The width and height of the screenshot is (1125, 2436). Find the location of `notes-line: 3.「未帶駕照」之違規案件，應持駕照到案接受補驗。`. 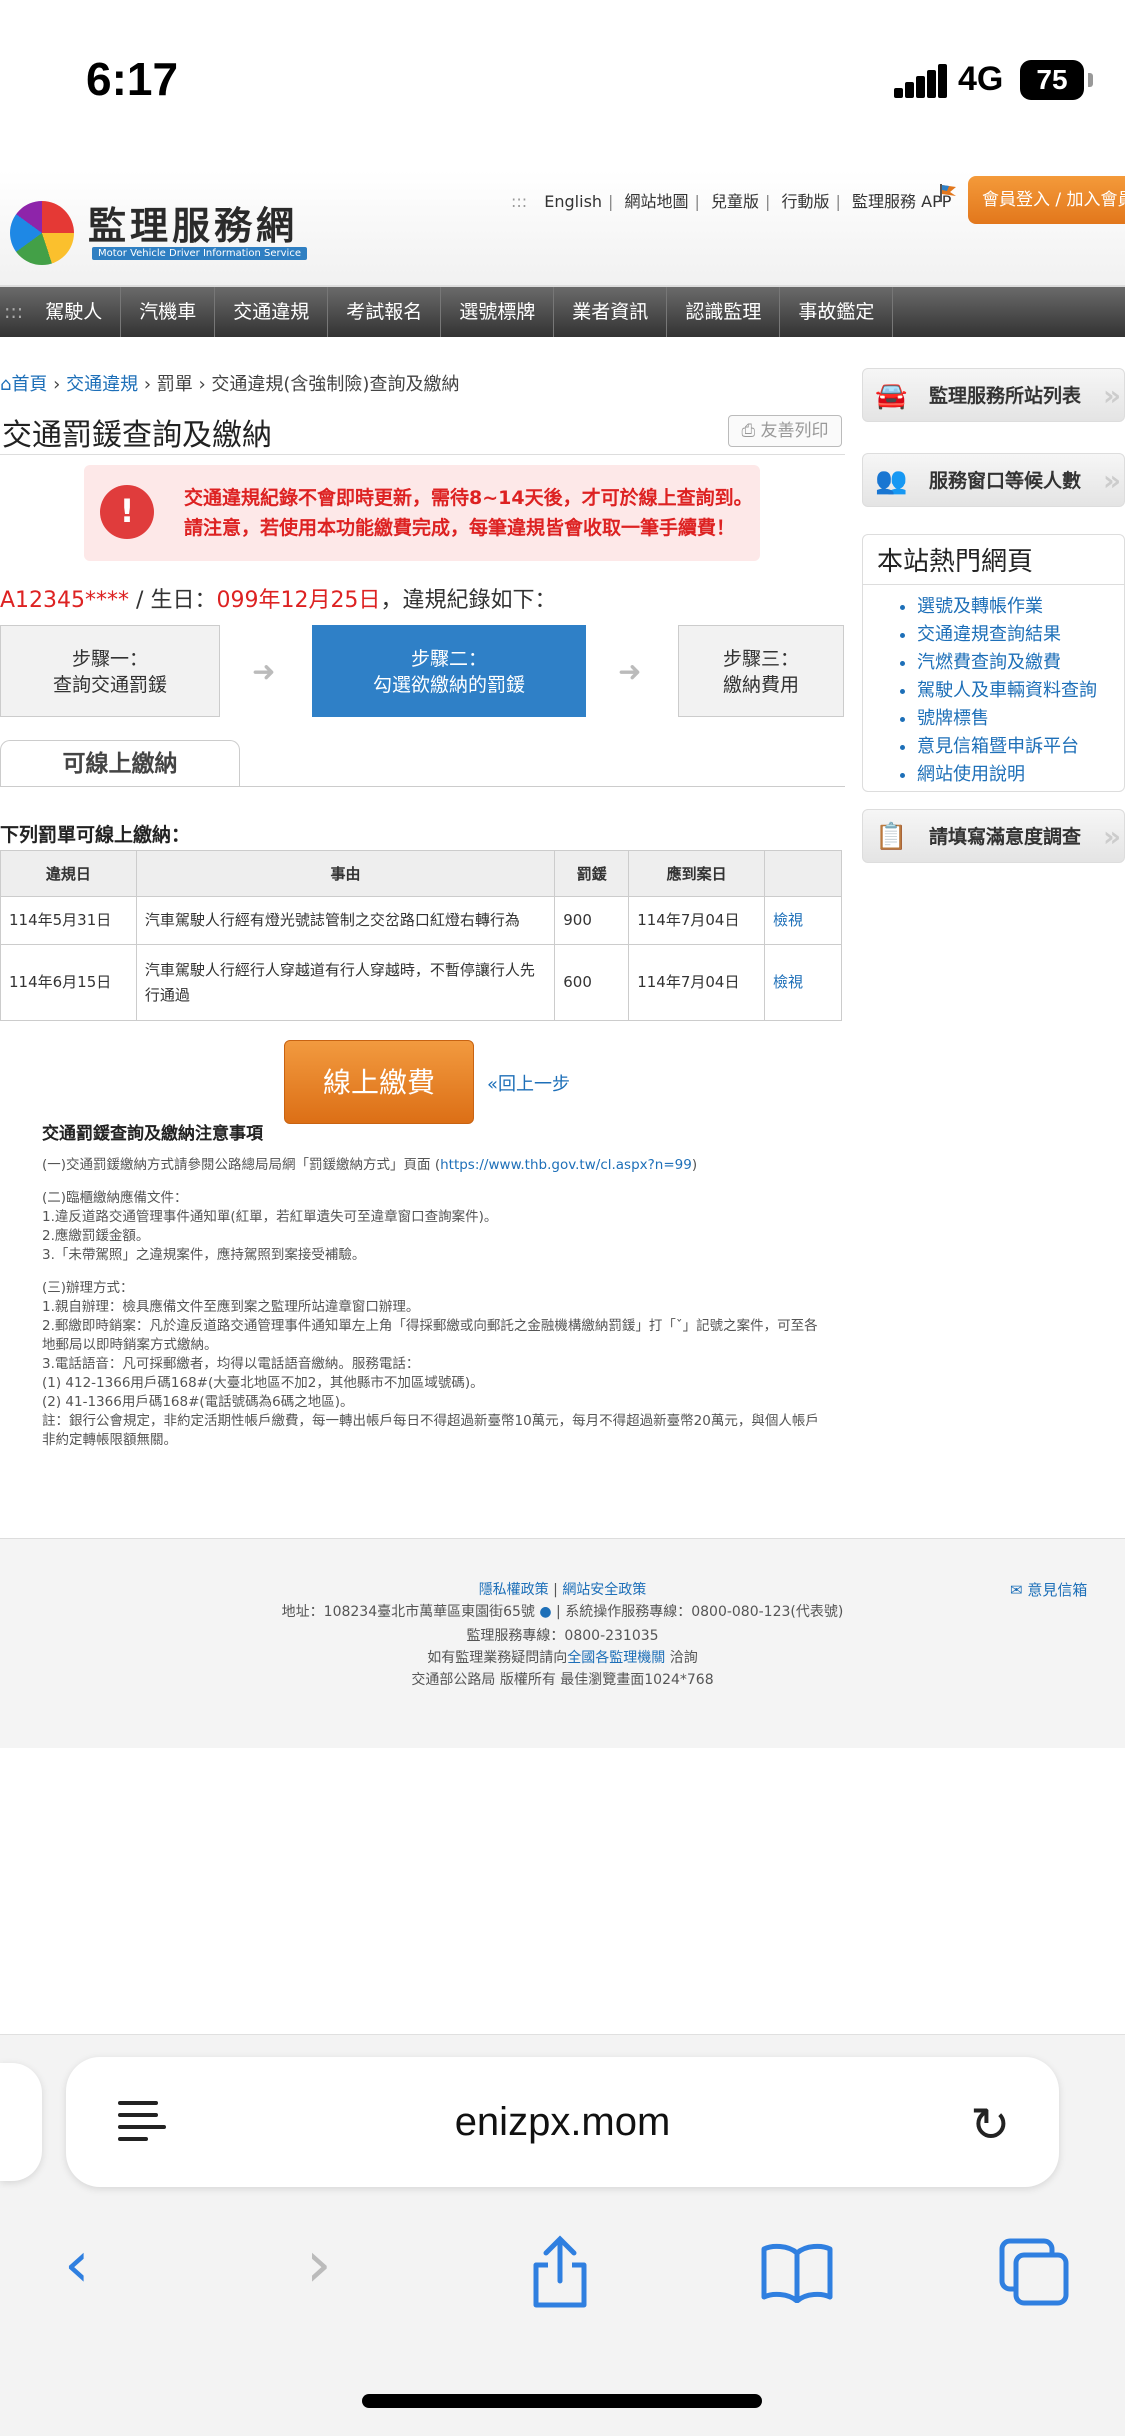

notes-line: 3.「未帶駕照」之違規案件，應持駕照到案接受補驗。 is located at coordinates (204, 1255).